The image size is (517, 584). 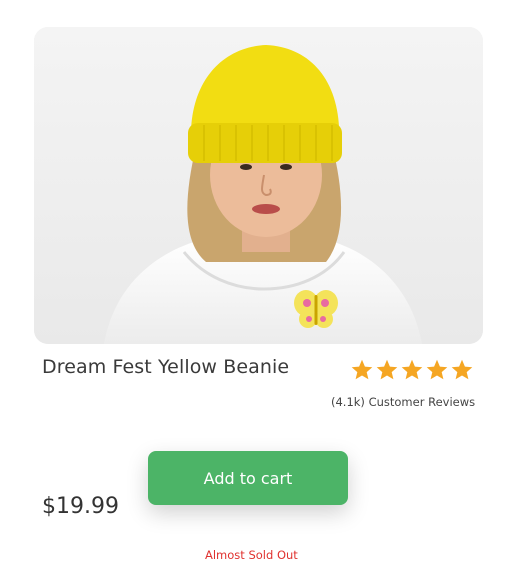 What do you see at coordinates (166, 367) in the screenshot?
I see `product-title: Dream Fest Yellow Beanie` at bounding box center [166, 367].